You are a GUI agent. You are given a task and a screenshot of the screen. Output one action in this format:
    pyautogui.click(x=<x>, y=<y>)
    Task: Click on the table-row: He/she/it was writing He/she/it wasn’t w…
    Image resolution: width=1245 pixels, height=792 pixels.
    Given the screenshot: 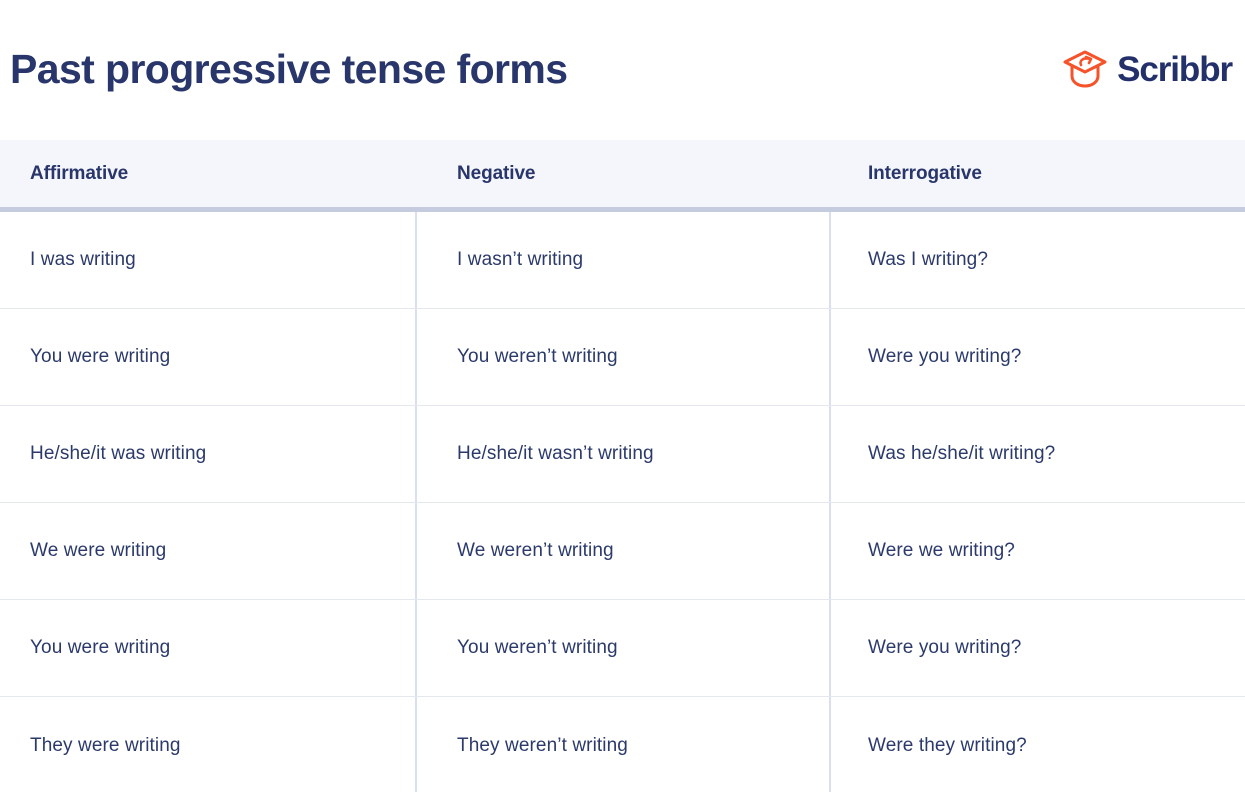 What is the action you would take?
    pyautogui.click(x=622, y=454)
    